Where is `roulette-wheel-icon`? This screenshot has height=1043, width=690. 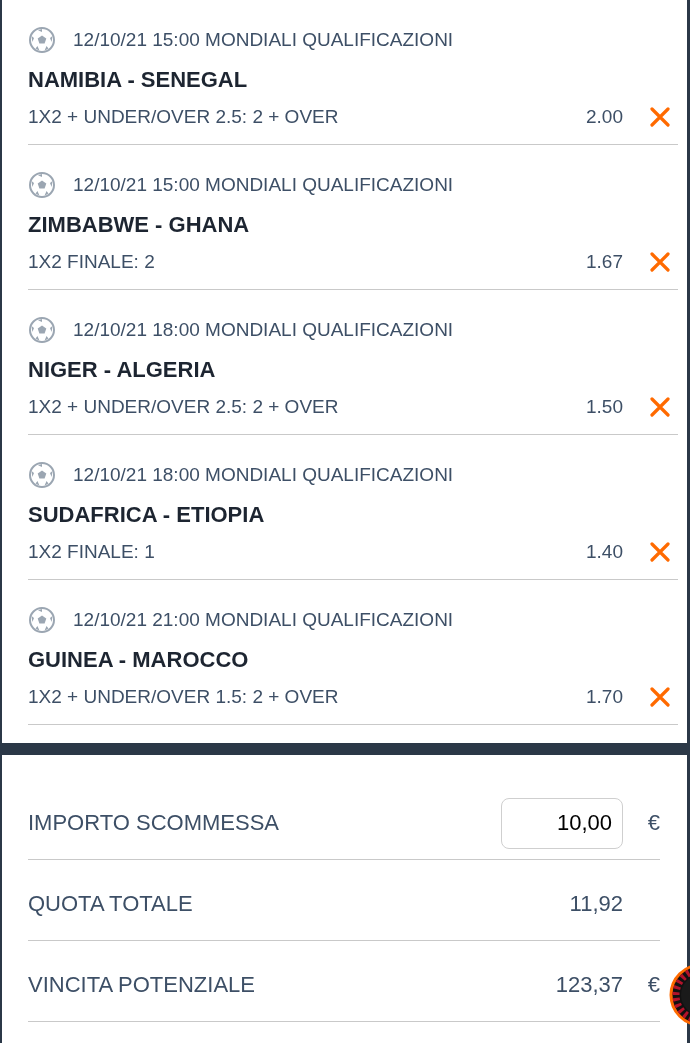 roulette-wheel-icon is located at coordinates (679, 995).